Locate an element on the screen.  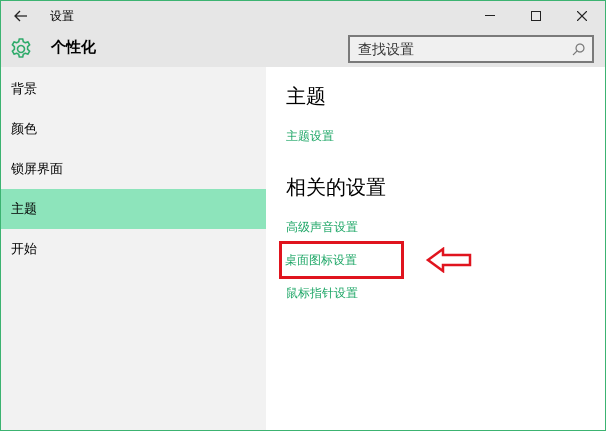
section-heading: 相关的设置 is located at coordinates (336, 188).